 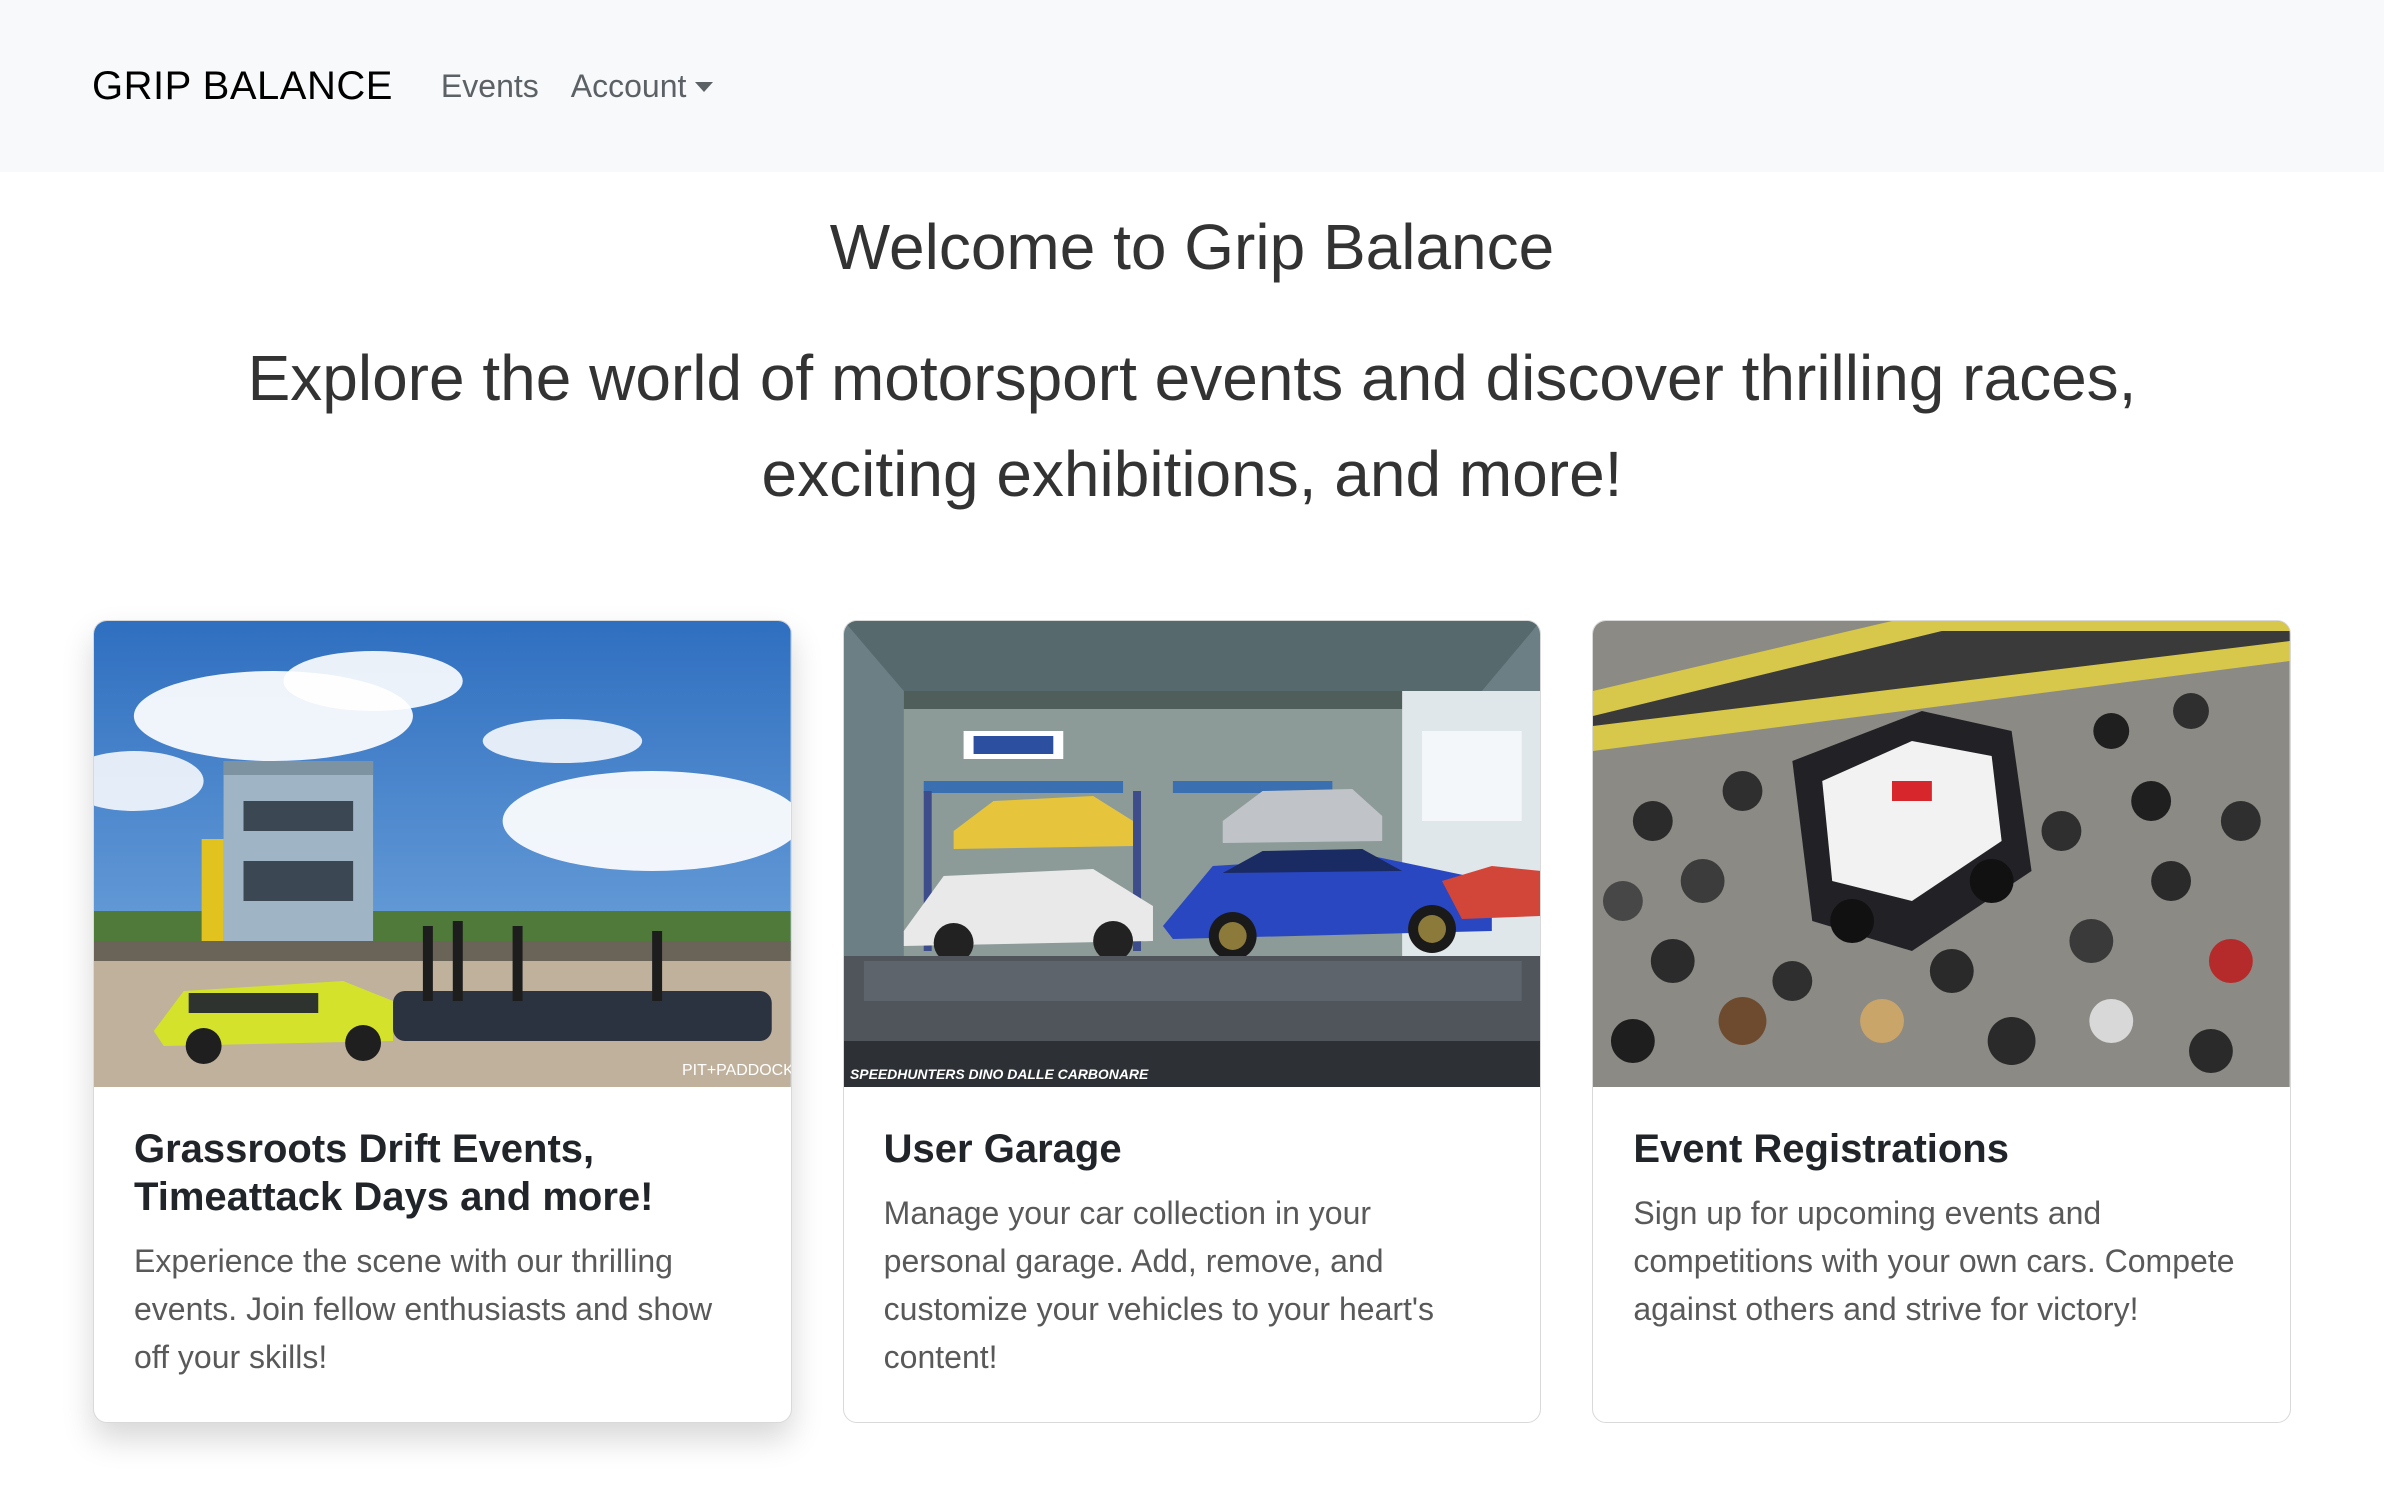 I want to click on nav-dropdown-account: Account, so click(x=642, y=86).